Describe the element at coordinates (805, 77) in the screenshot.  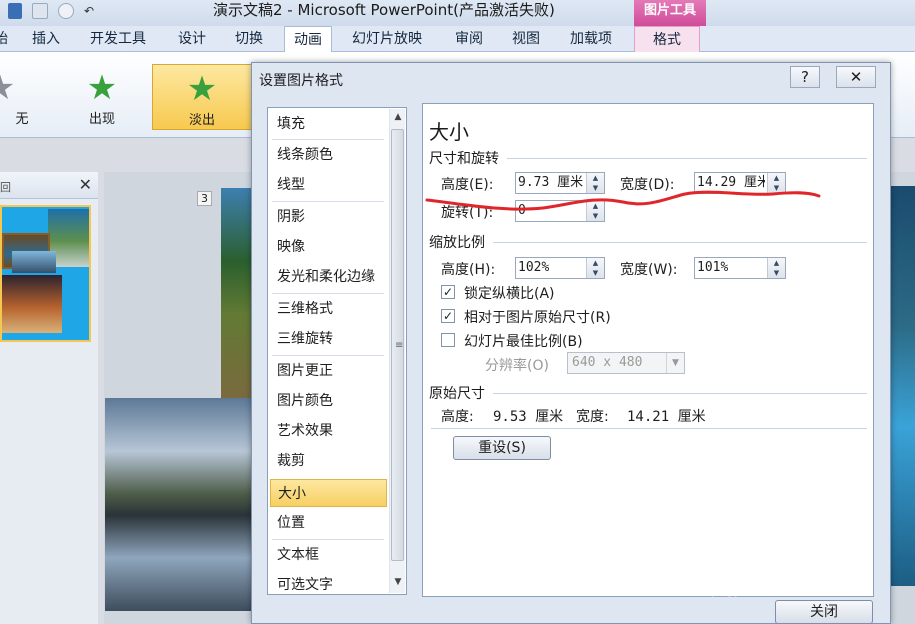
I see `help-icon: ?` at that location.